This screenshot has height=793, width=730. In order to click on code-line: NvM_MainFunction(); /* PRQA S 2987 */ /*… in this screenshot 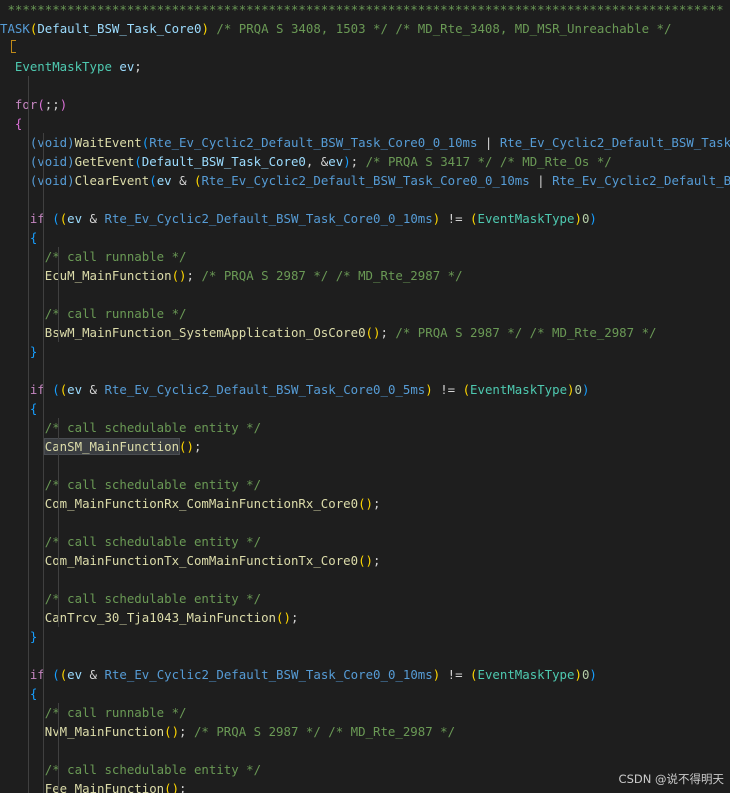, I will do `click(365, 731)`.